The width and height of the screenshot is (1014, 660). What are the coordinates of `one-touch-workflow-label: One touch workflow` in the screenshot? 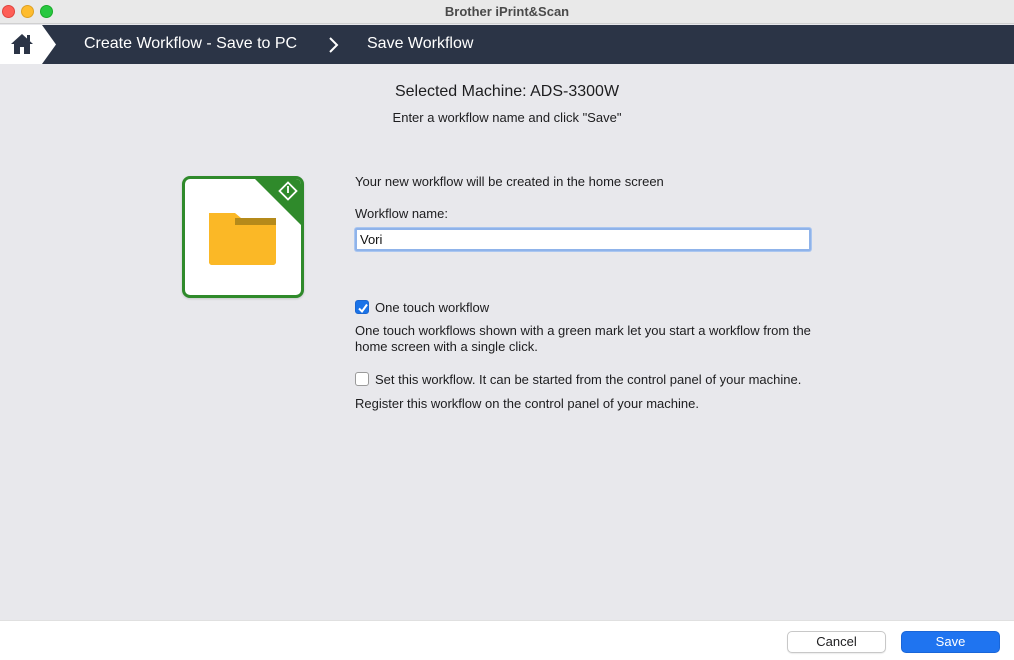 It's located at (432, 307).